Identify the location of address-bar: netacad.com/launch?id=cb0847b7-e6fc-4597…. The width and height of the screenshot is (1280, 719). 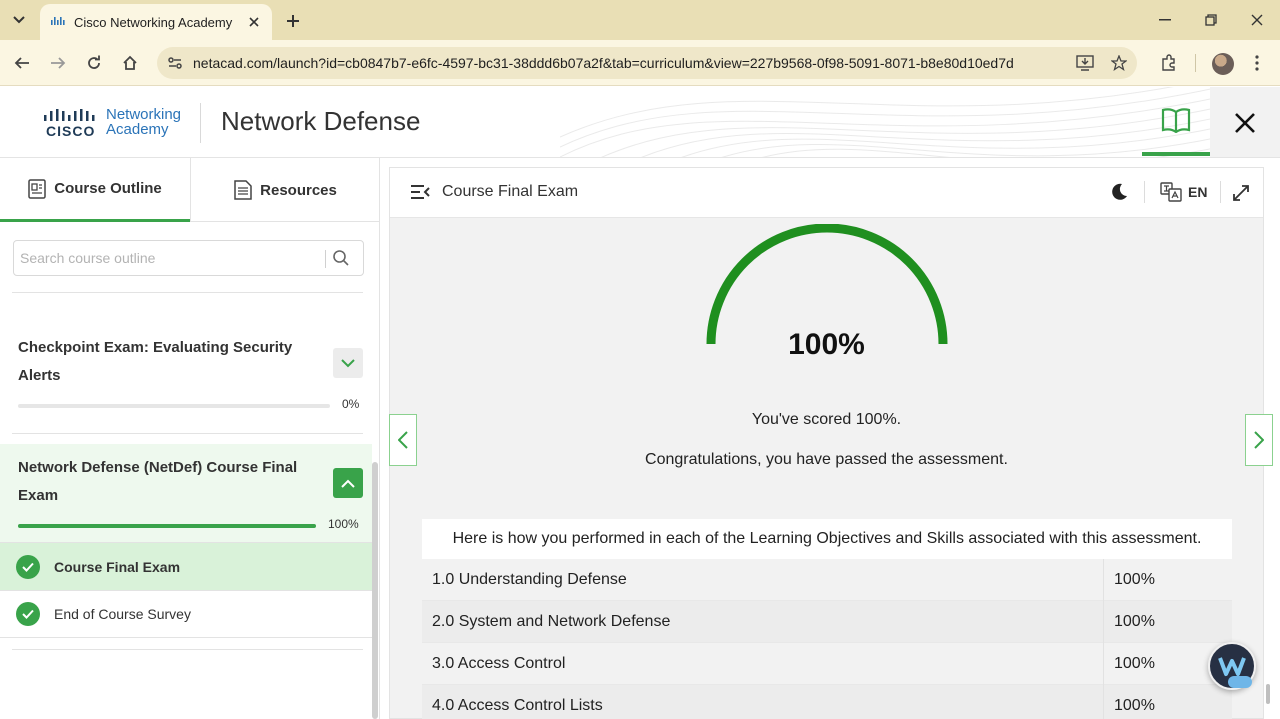
(647, 63).